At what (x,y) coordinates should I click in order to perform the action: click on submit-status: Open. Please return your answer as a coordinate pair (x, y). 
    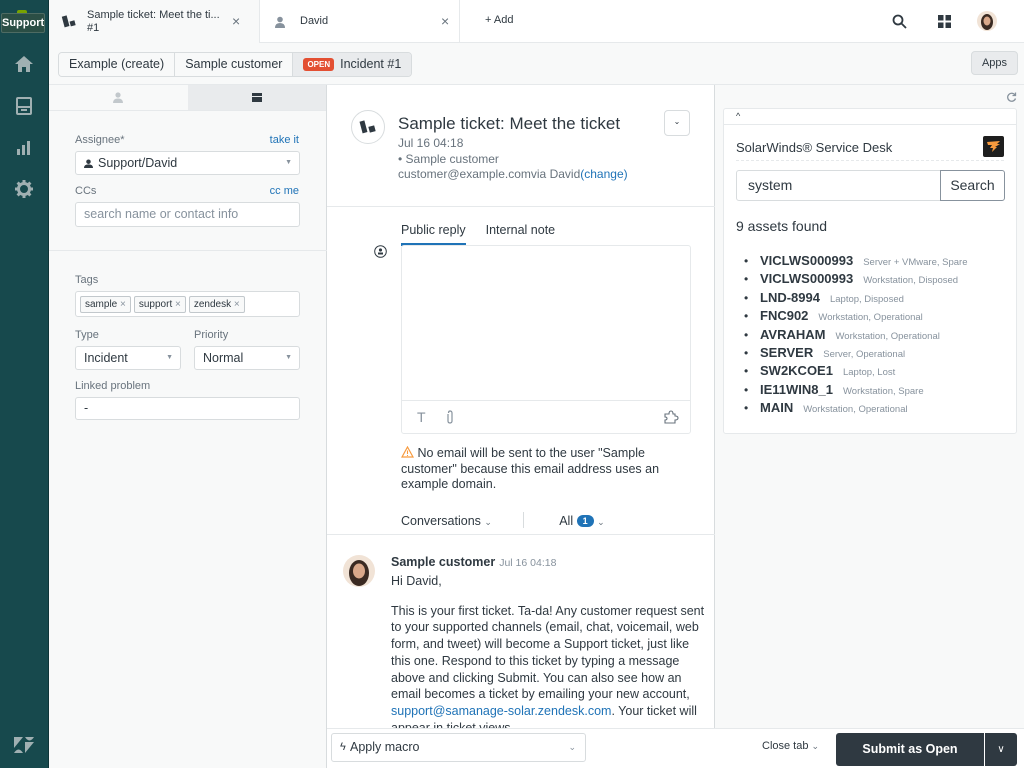
    Looking at the image, I should click on (941, 749).